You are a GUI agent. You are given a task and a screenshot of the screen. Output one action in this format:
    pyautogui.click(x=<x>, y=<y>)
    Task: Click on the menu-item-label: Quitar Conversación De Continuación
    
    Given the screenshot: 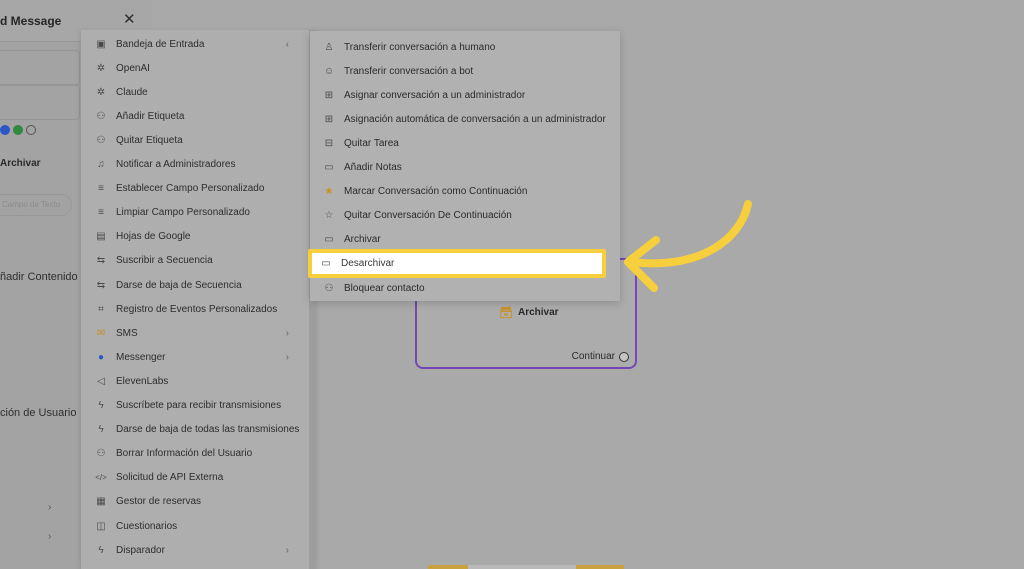 What is the action you would take?
    pyautogui.click(x=428, y=216)
    